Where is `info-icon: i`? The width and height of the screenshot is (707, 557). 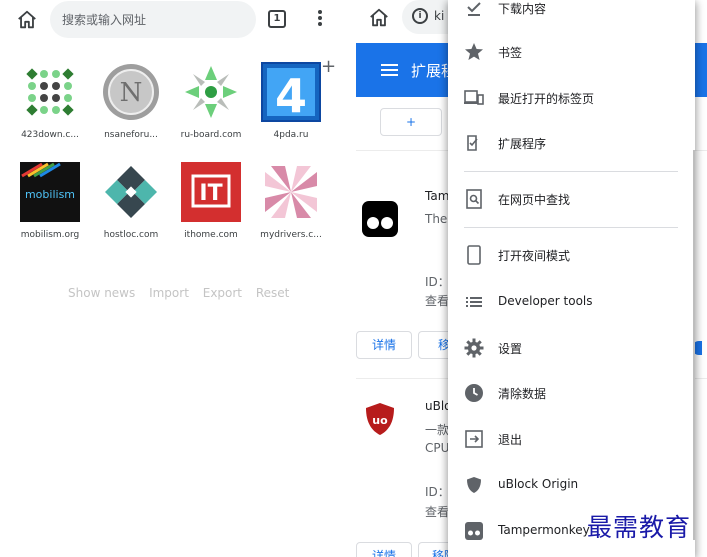
info-icon: i is located at coordinates (420, 16).